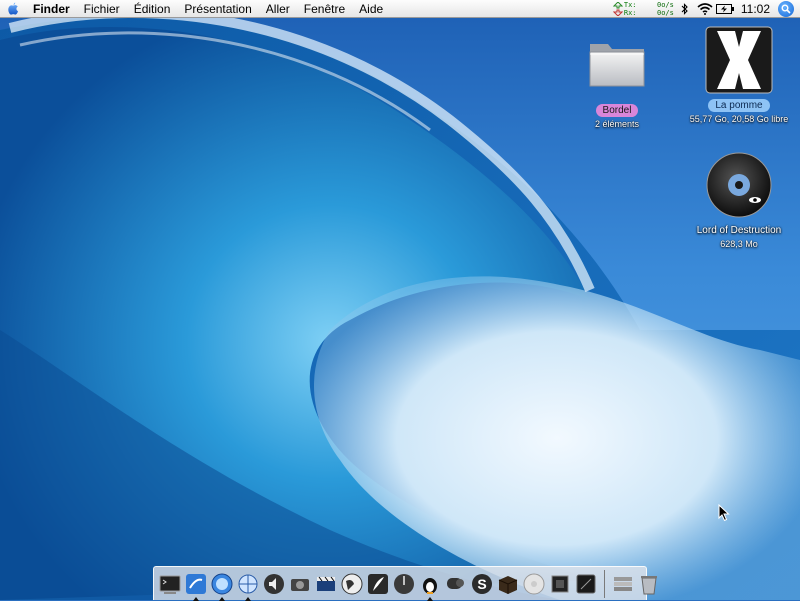 Image resolution: width=800 pixels, height=601 pixels. I want to click on spotlight-icon, so click(786, 8).